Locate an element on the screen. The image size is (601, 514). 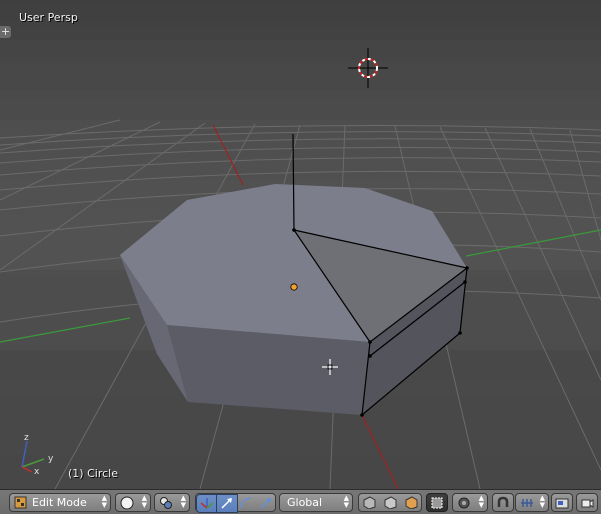
mesh-select-mode-group is located at coordinates (390, 502).